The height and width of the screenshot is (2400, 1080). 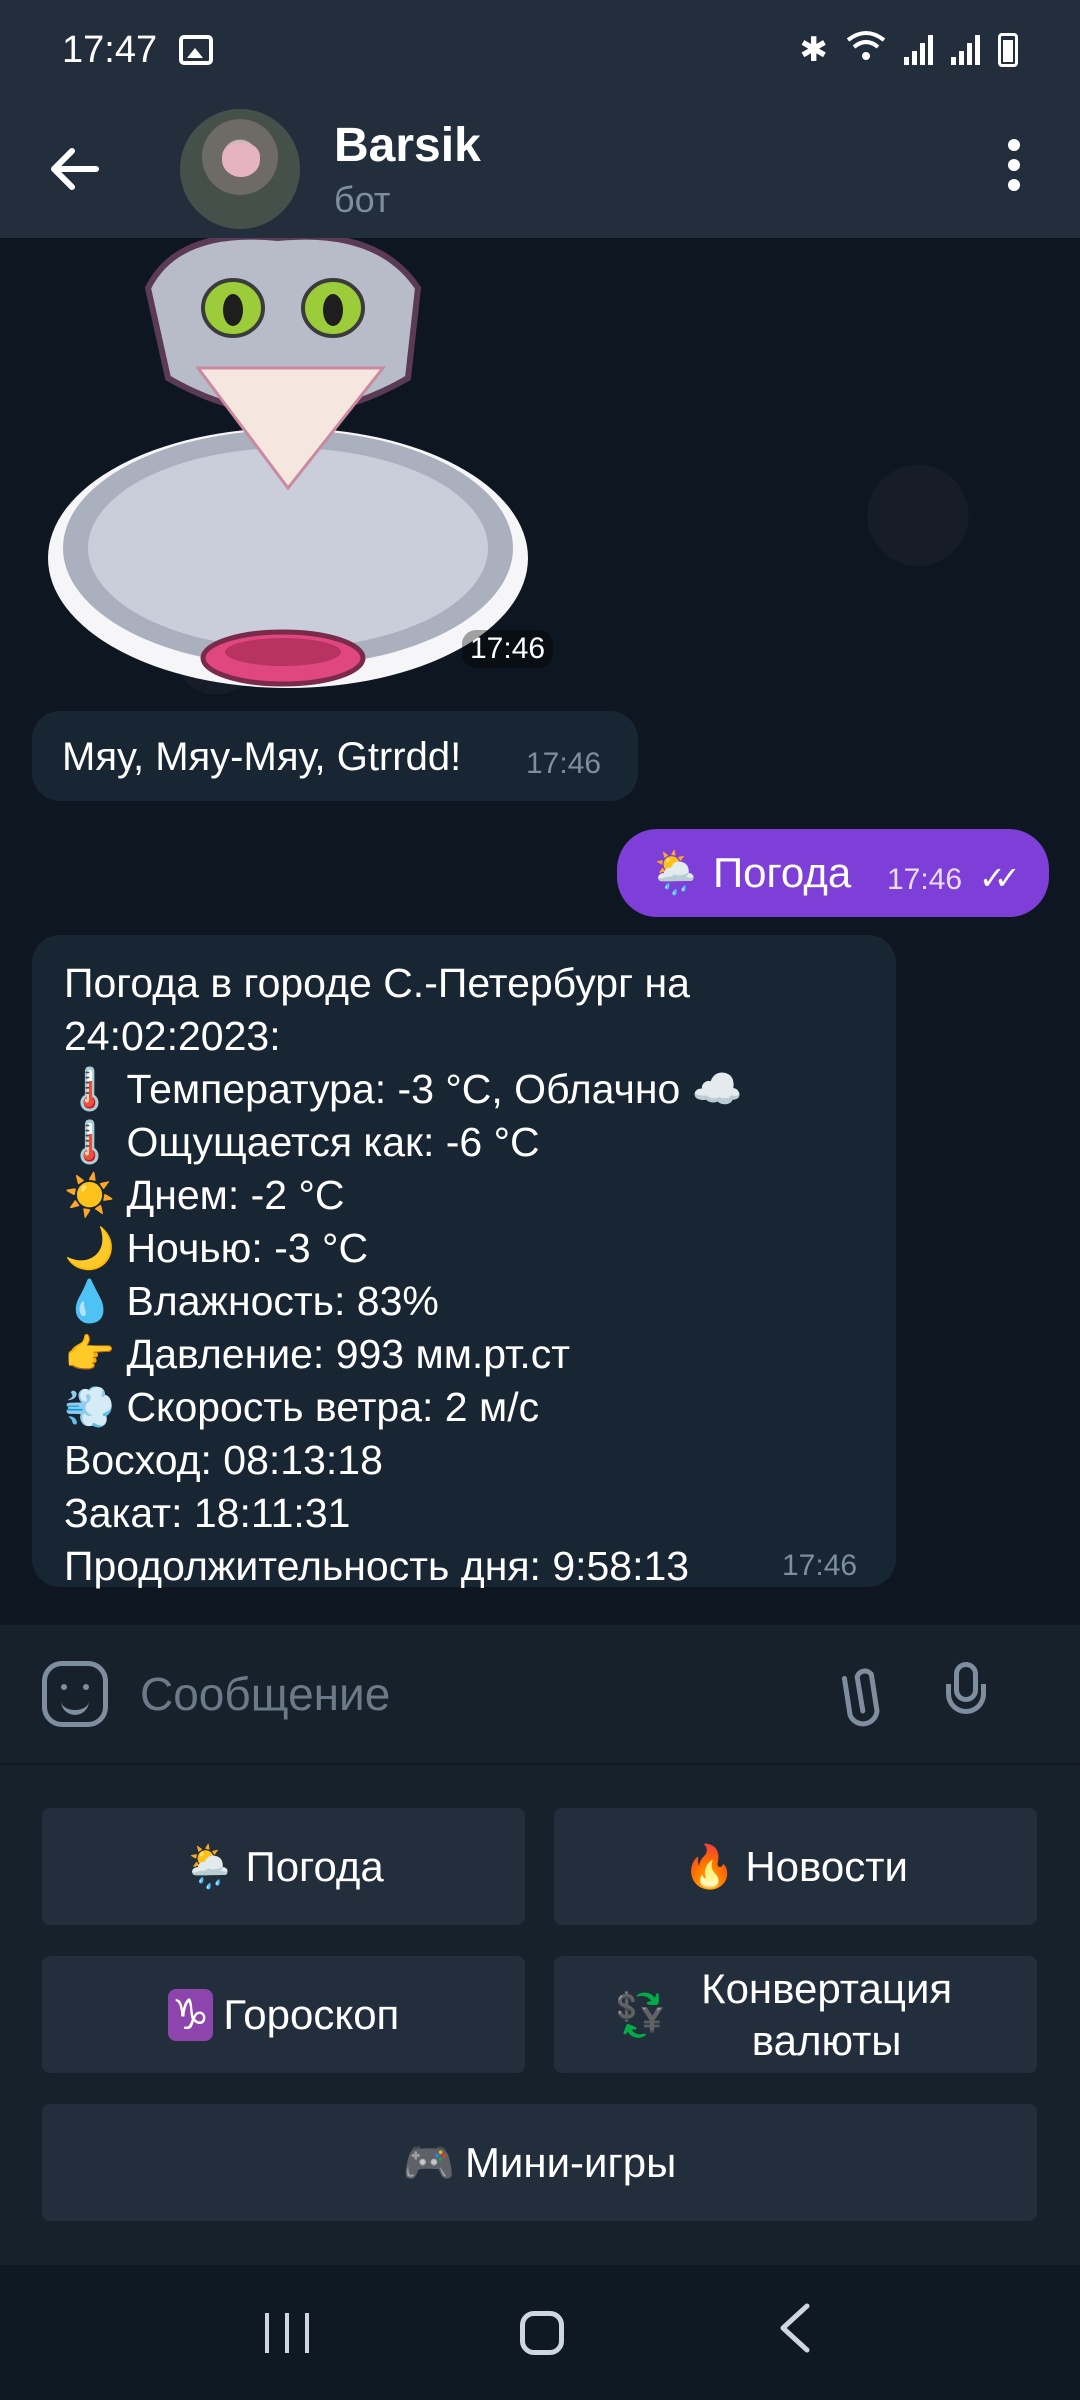 I want to click on keyboard-button-currency: 💱 Конвертация валюты, so click(x=795, y=2014).